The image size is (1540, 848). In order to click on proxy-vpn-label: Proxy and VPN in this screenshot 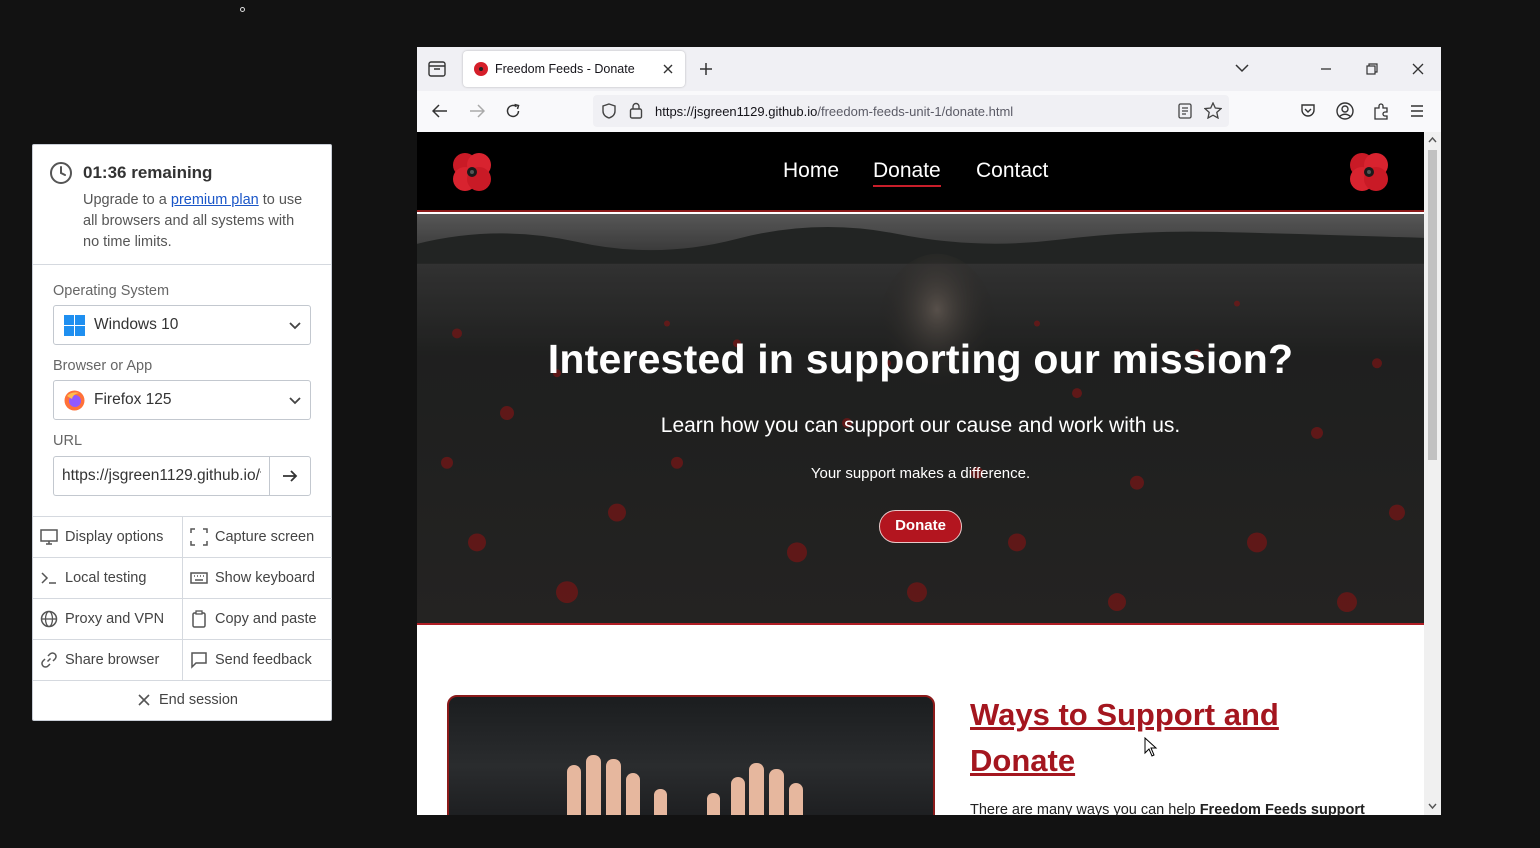, I will do `click(115, 619)`.